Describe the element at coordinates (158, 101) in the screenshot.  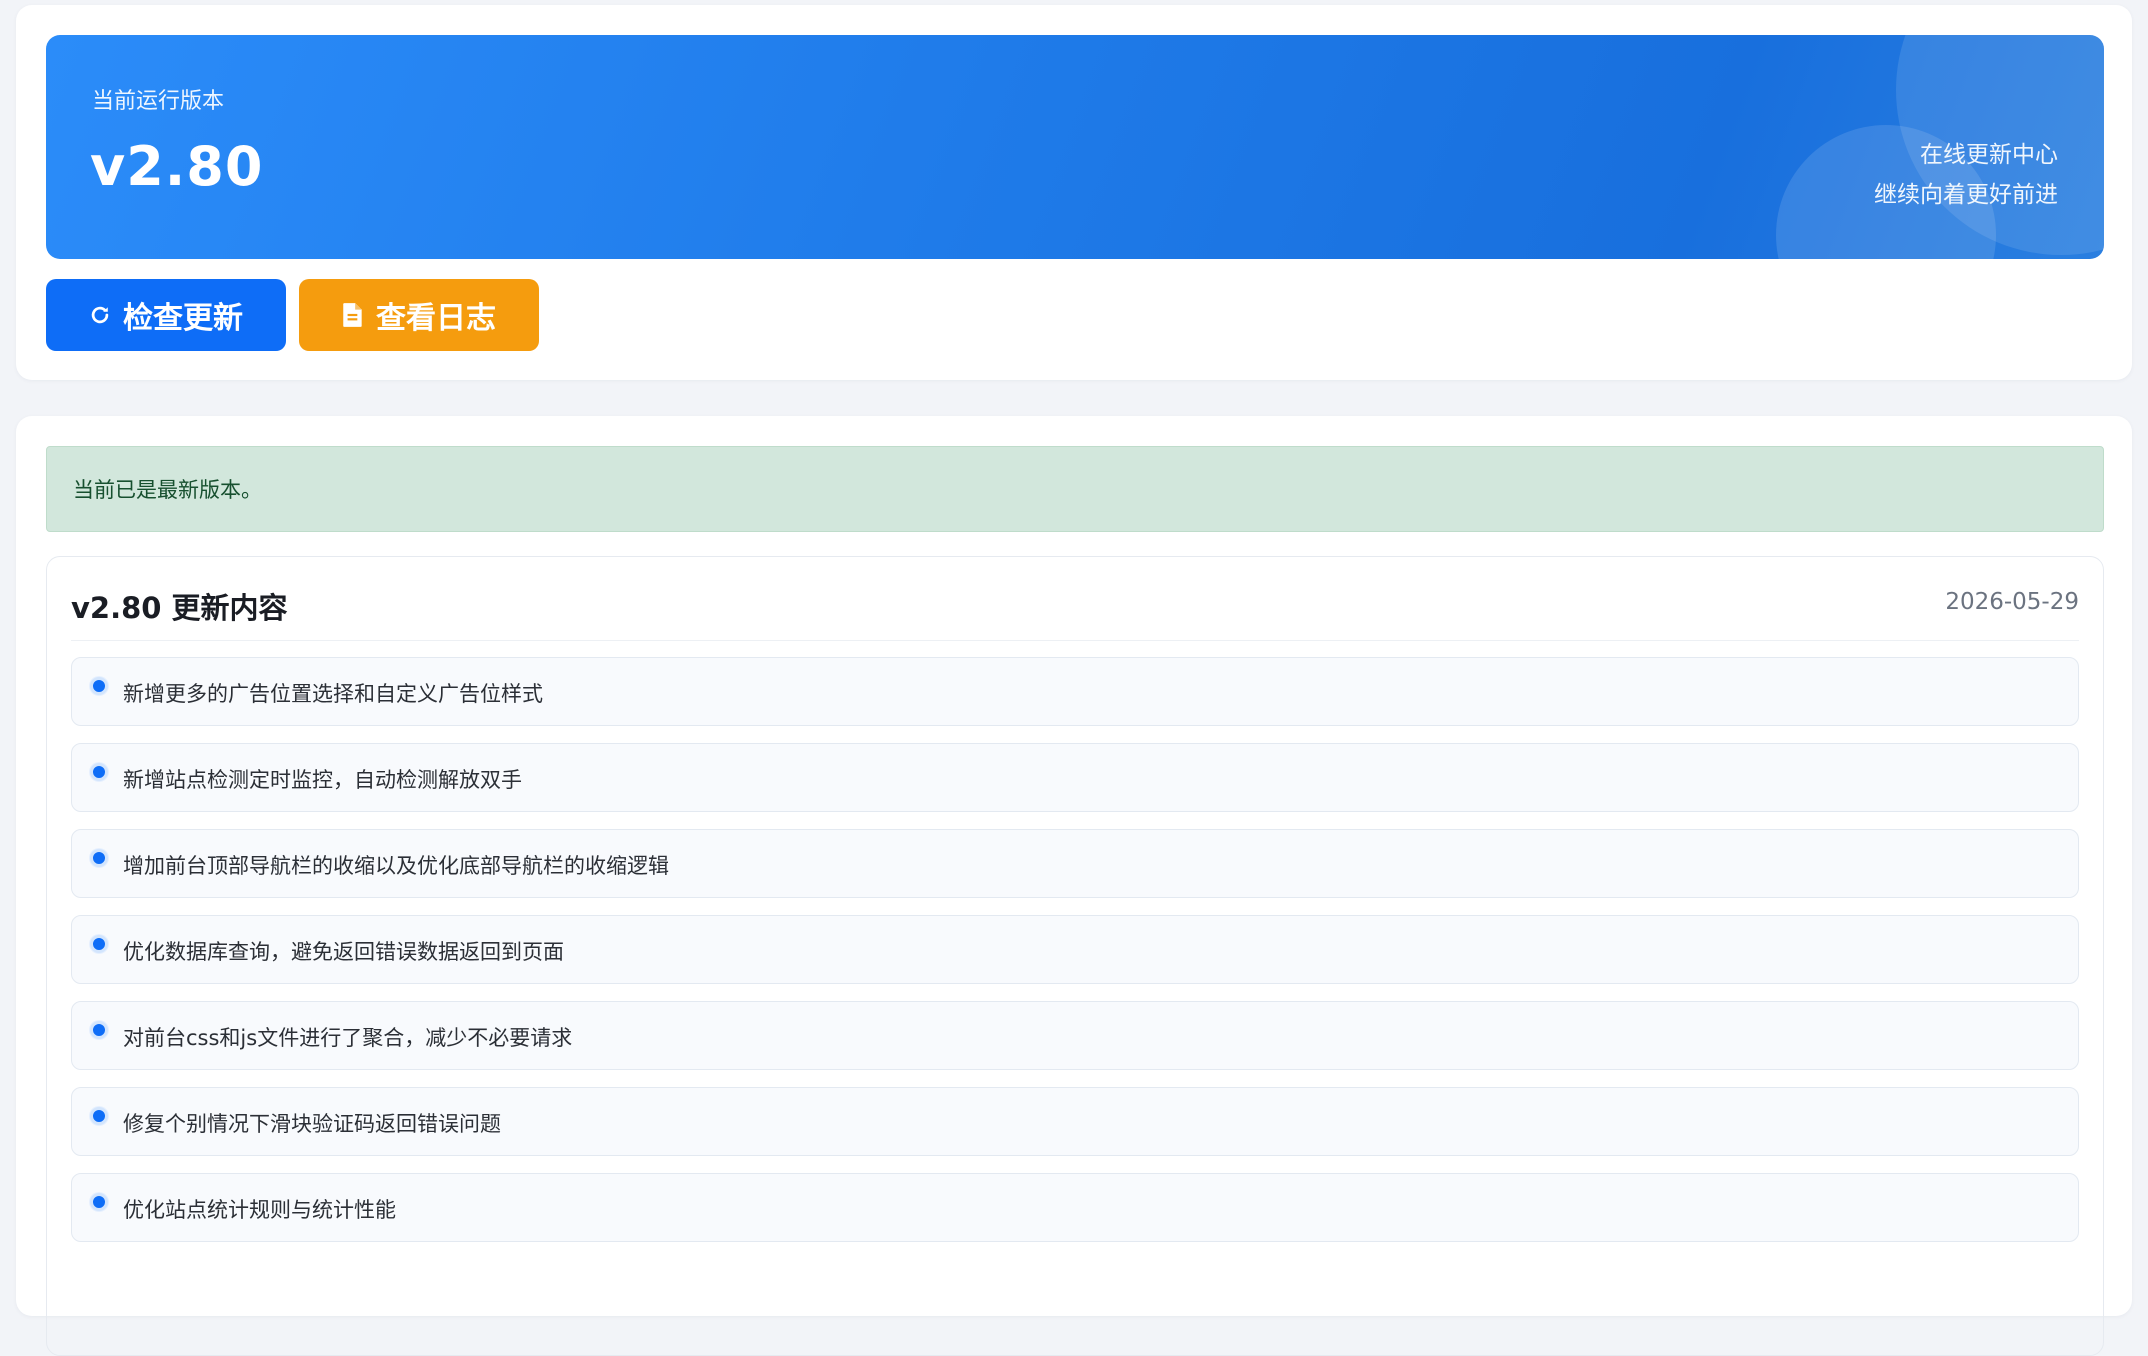
I see `current-version-label: 当前运行版本` at that location.